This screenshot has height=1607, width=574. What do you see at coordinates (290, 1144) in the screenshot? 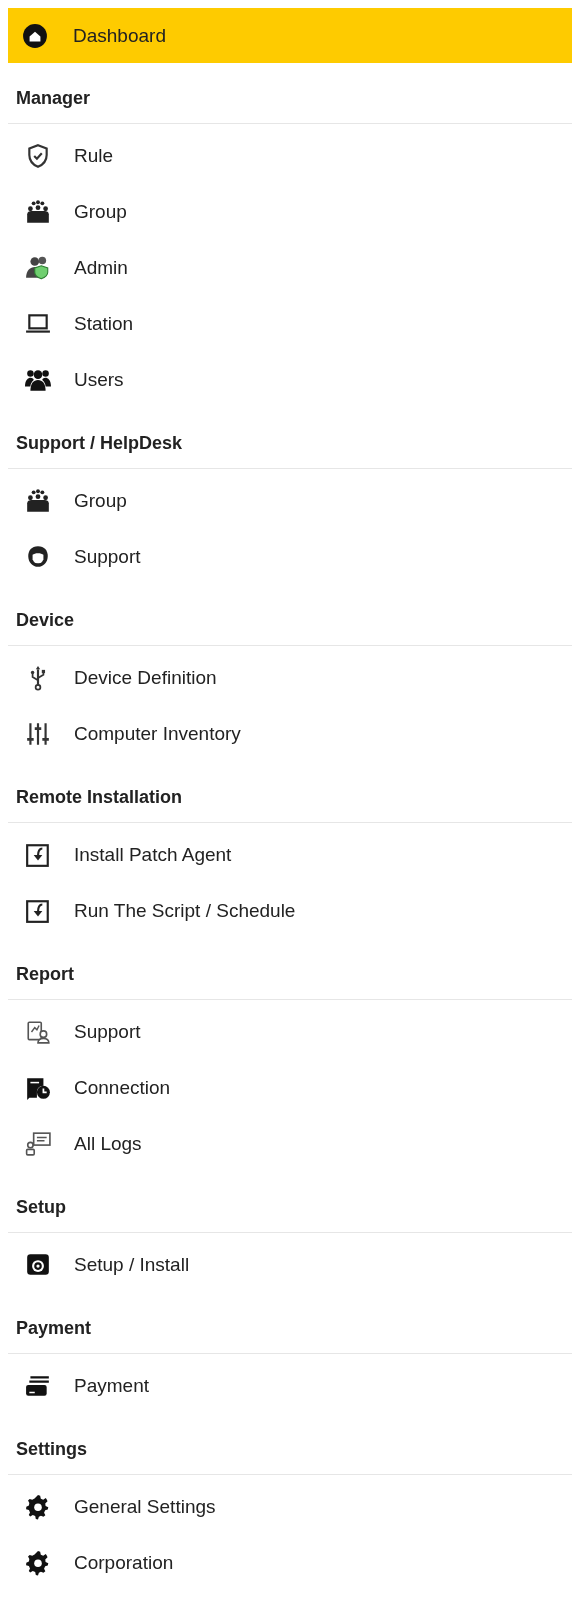
I see `menu-item: All Logs` at bounding box center [290, 1144].